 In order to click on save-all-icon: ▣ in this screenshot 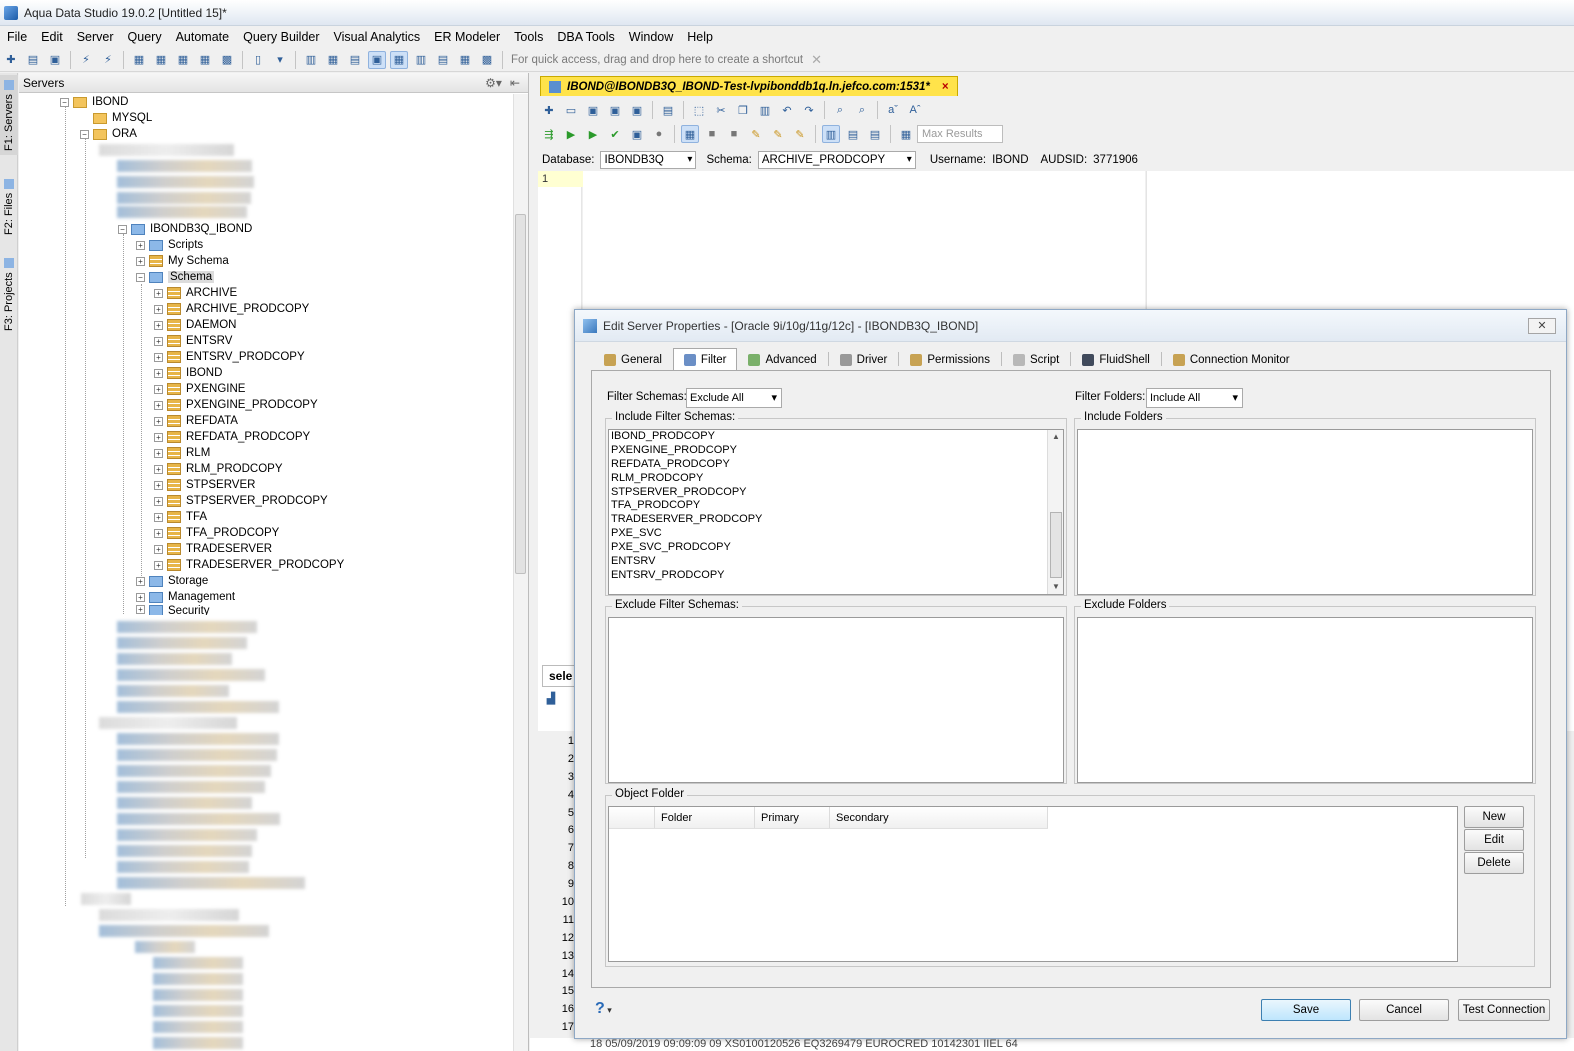, I will do `click(637, 110)`.